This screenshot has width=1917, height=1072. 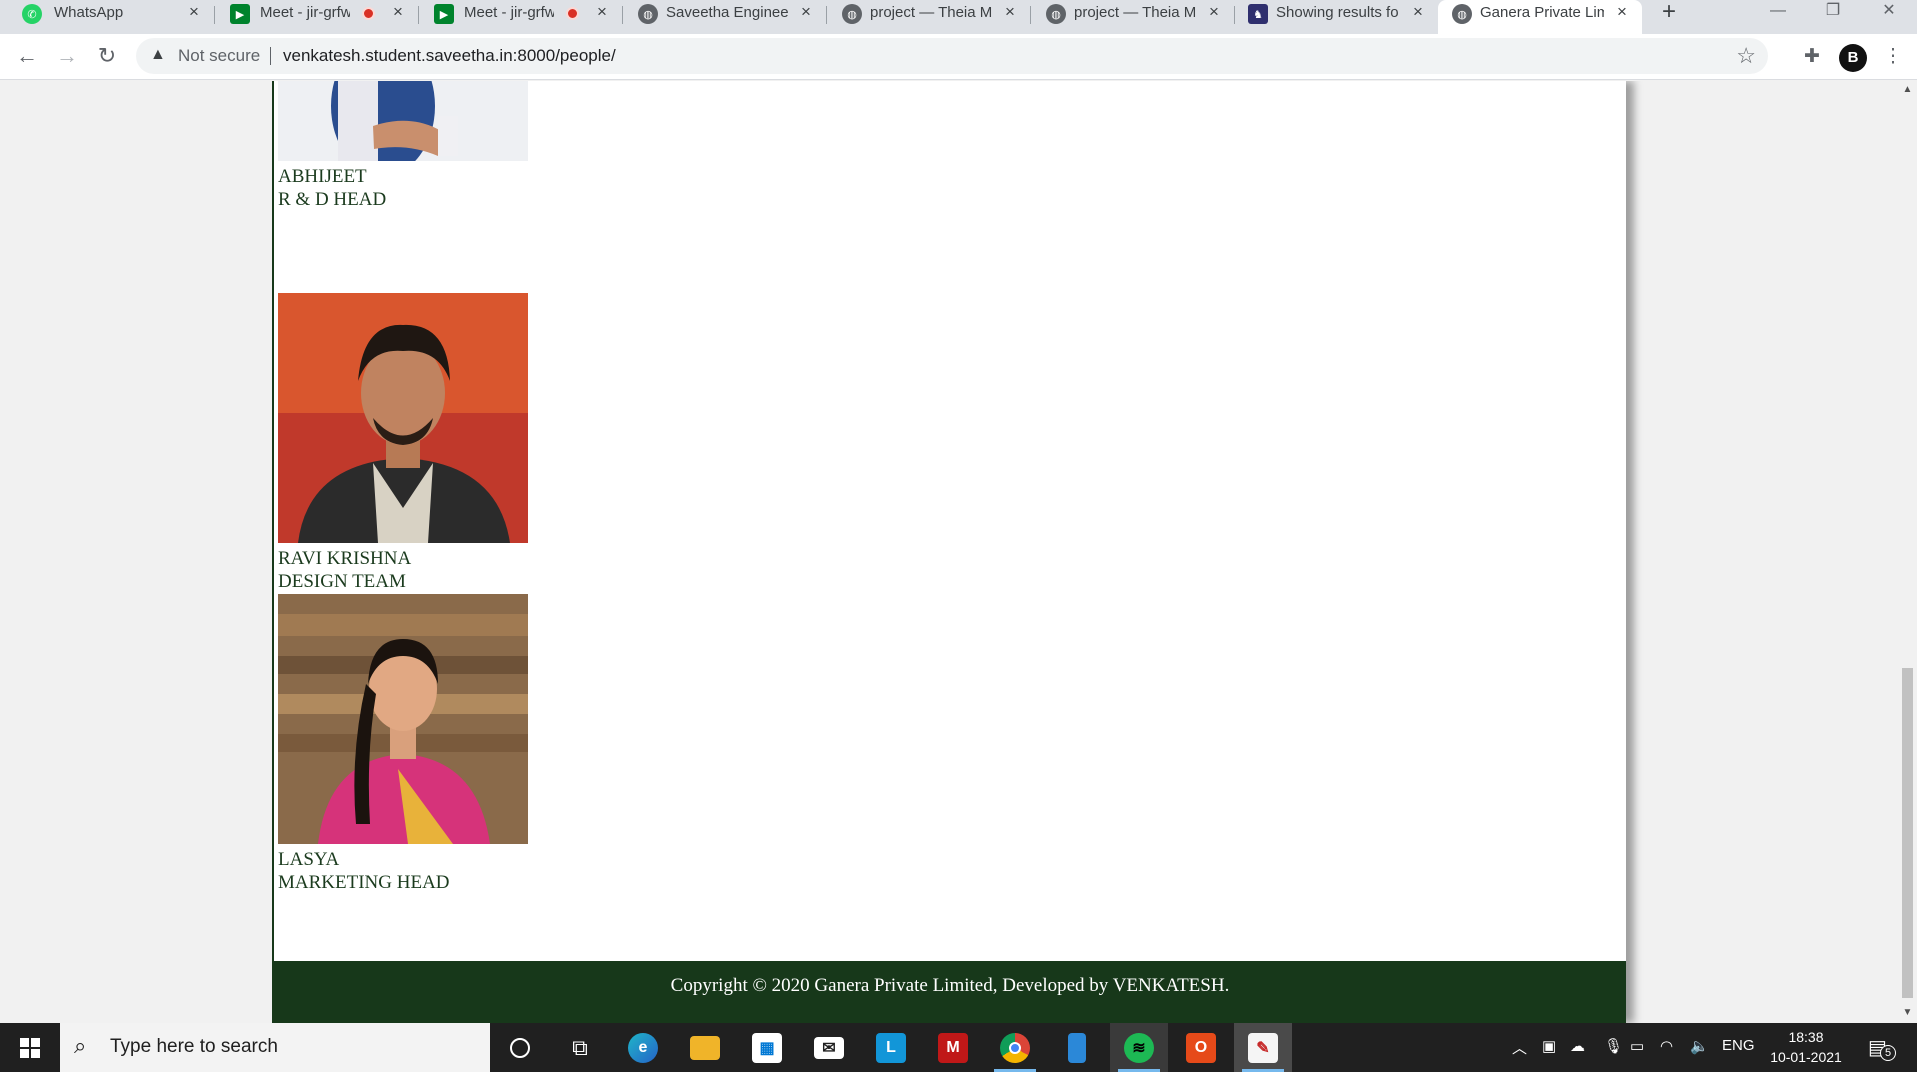 What do you see at coordinates (1139, 1047) in the screenshot?
I see `spotify-icon: ≋` at bounding box center [1139, 1047].